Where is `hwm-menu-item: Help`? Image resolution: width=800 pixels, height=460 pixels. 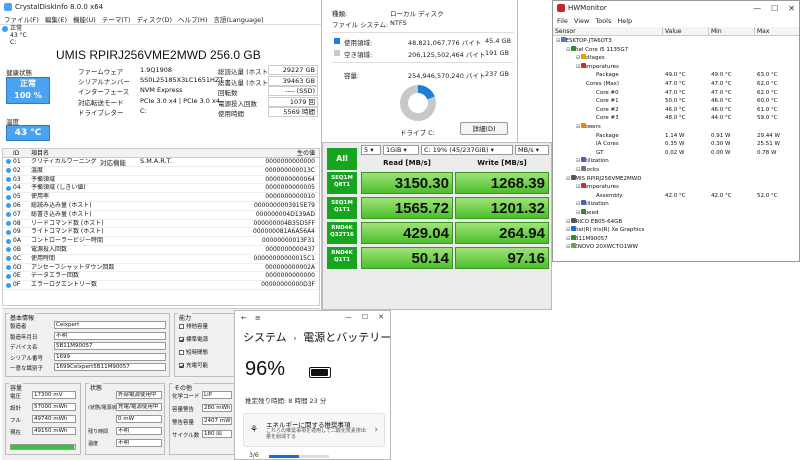 hwm-menu-item: Help is located at coordinates (624, 21).